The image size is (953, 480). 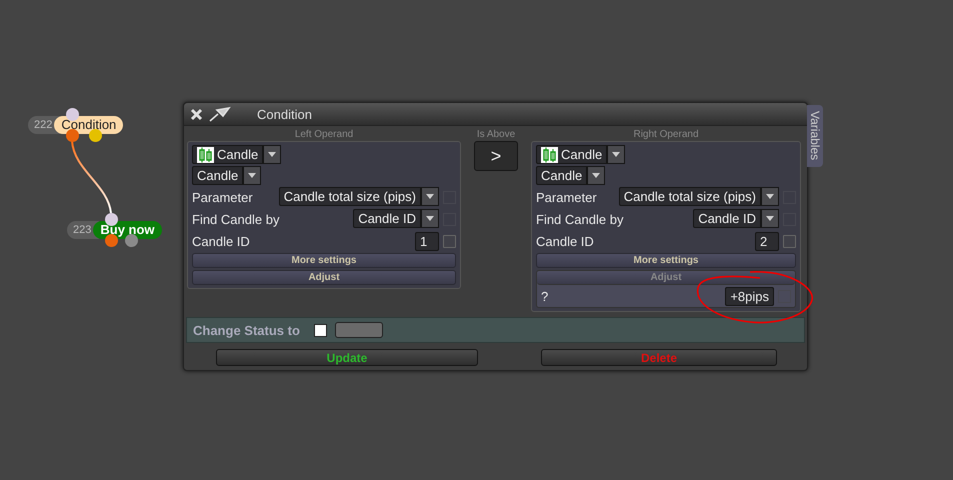 What do you see at coordinates (320, 330) in the screenshot?
I see `status-checkbox` at bounding box center [320, 330].